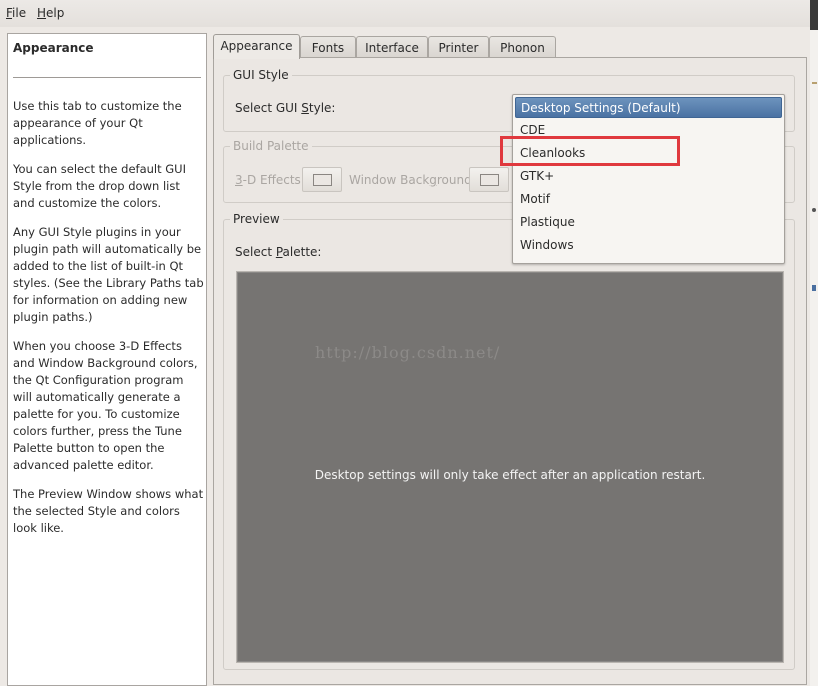 The height and width of the screenshot is (686, 818). I want to click on select-gui-style-label: Select GUI Style:, so click(285, 108).